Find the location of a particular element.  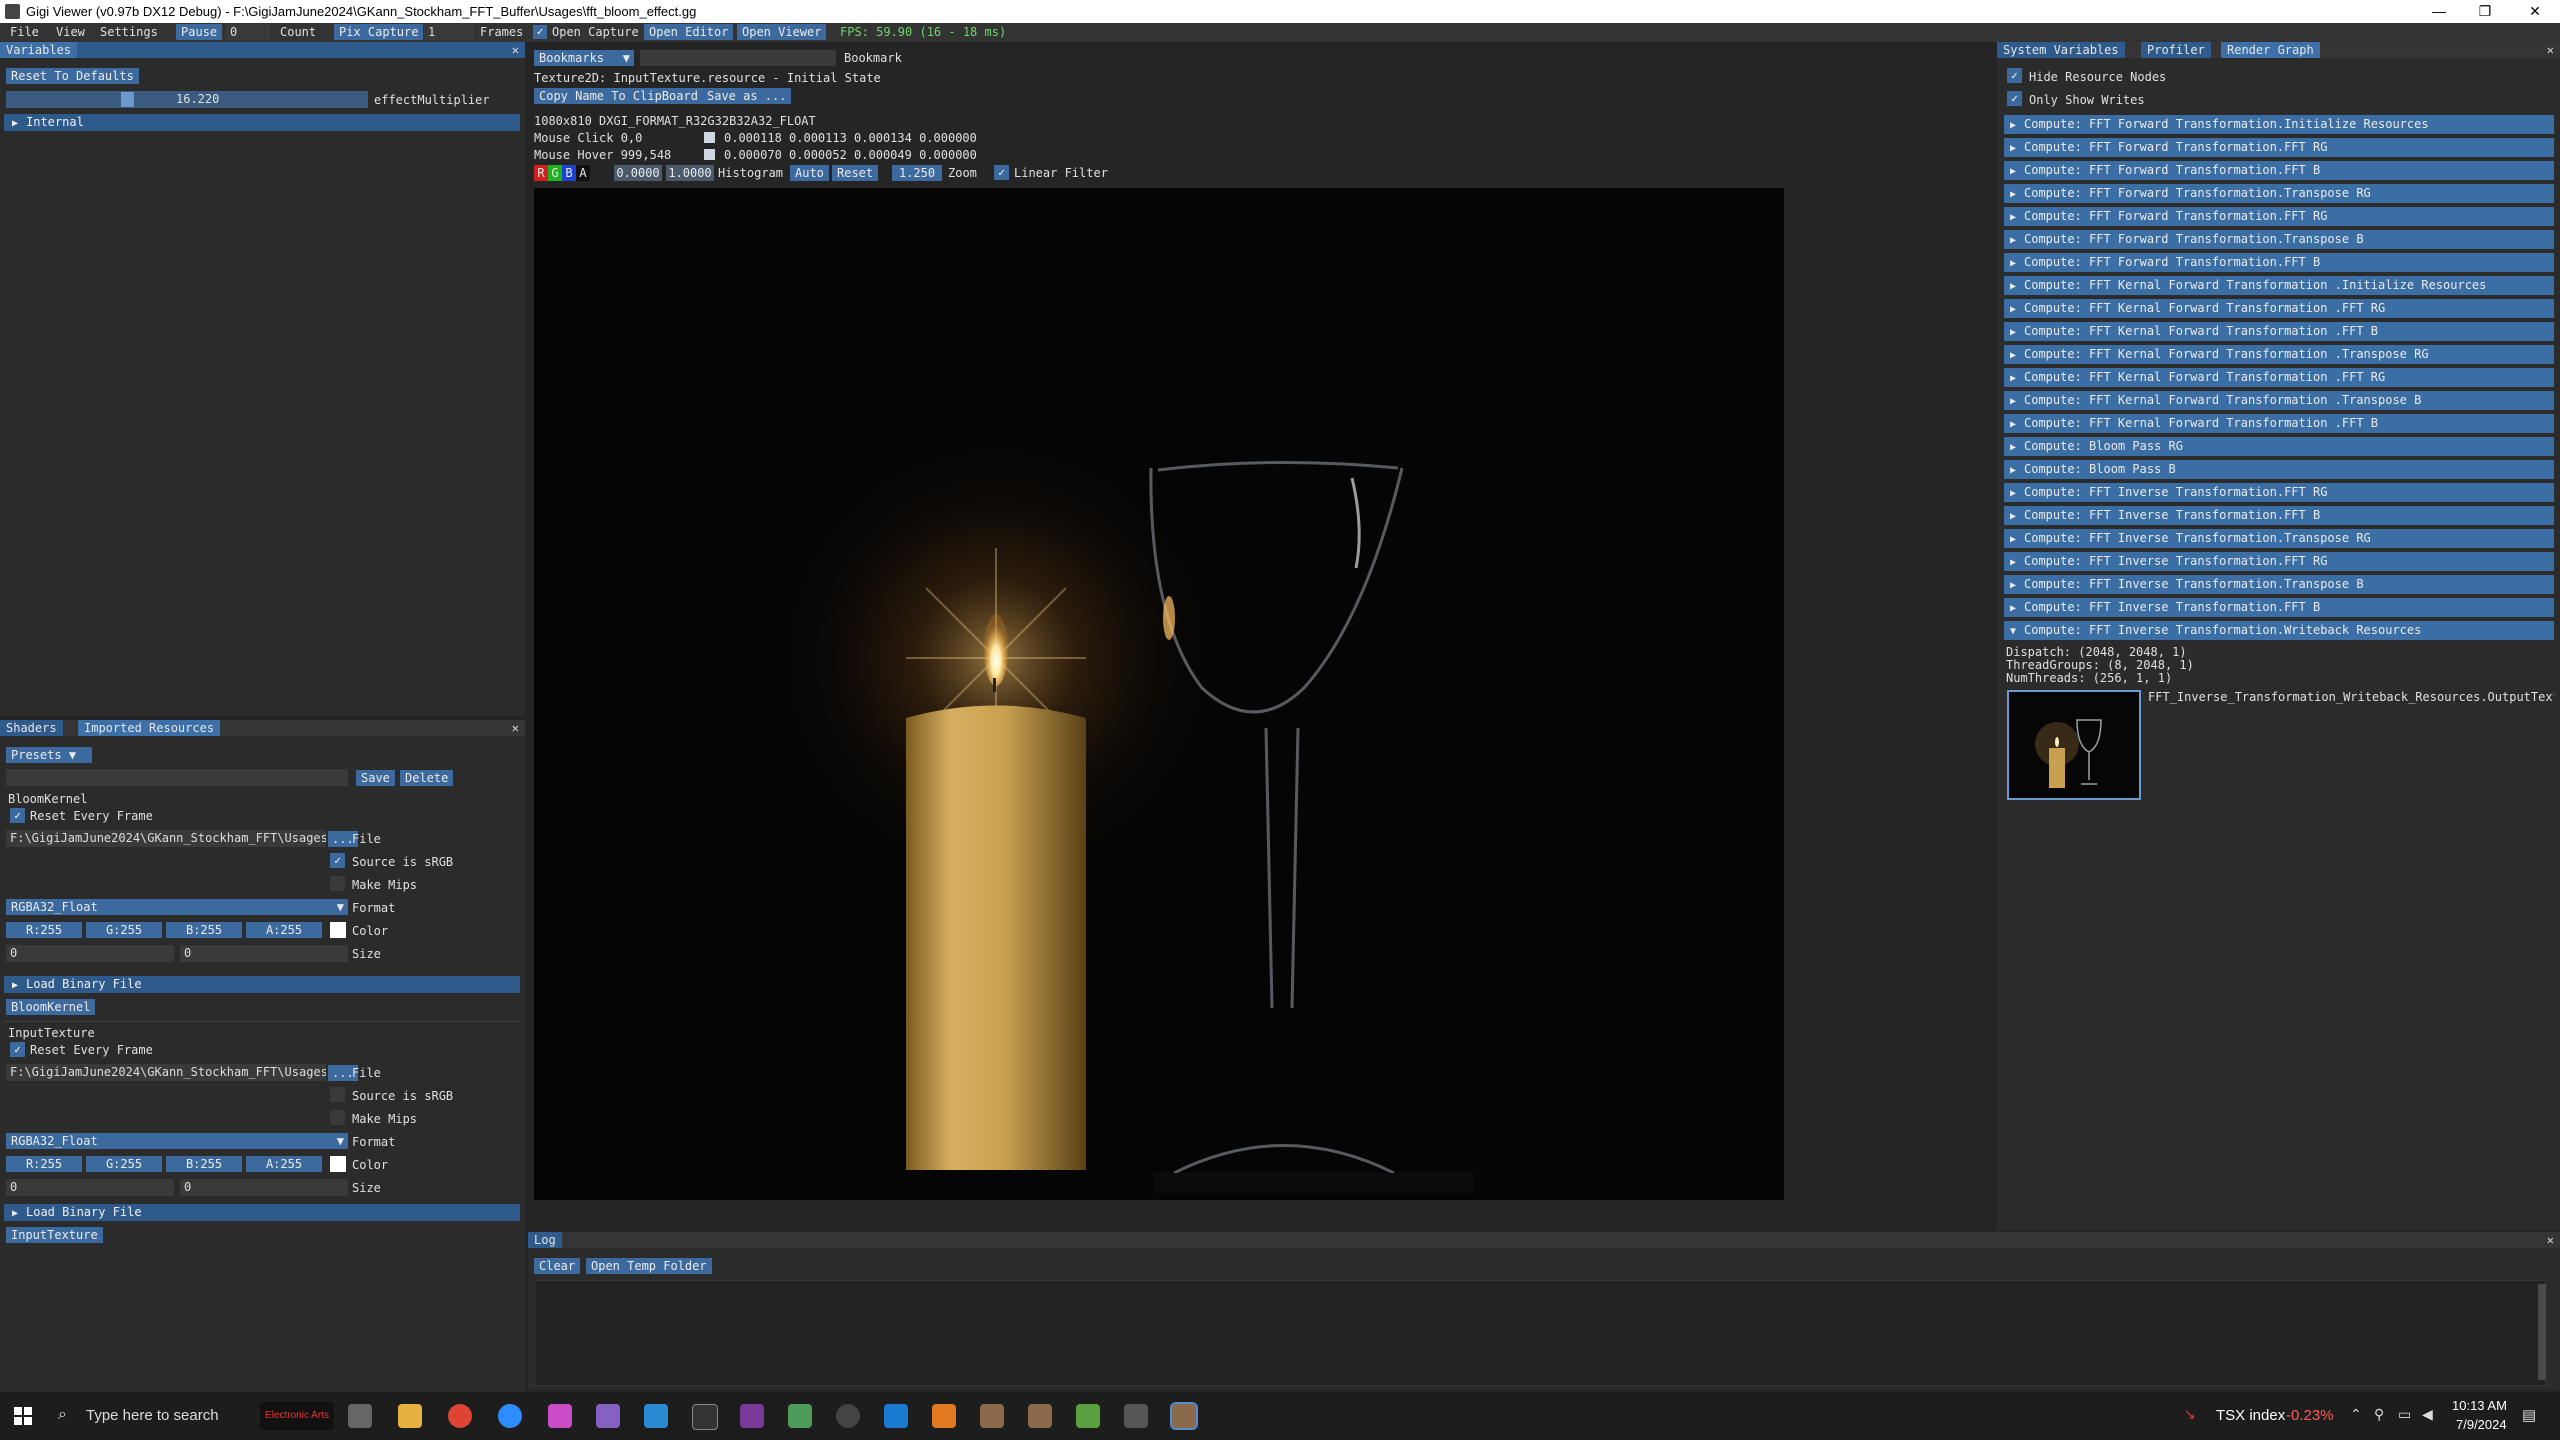

minimize-button: — is located at coordinates (2439, 11).